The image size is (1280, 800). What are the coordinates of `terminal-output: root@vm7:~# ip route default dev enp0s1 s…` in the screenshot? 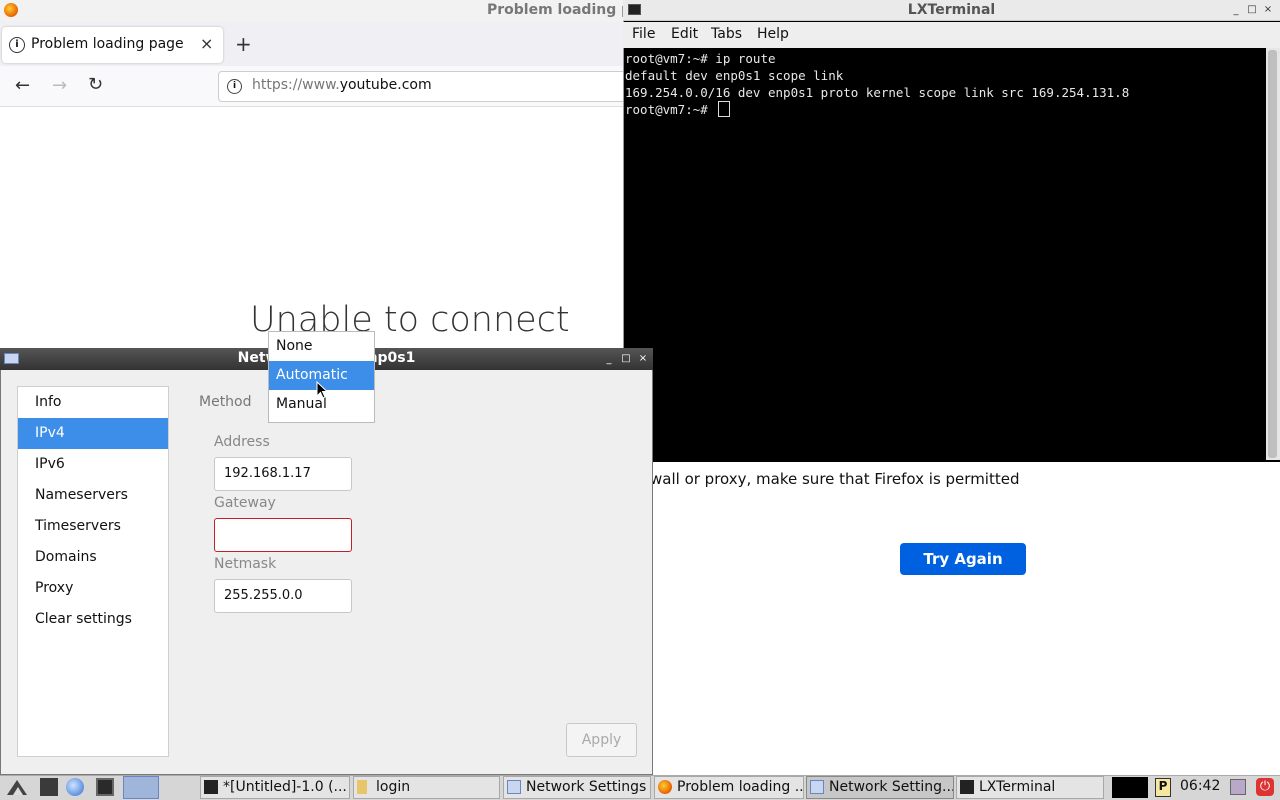 It's located at (877, 84).